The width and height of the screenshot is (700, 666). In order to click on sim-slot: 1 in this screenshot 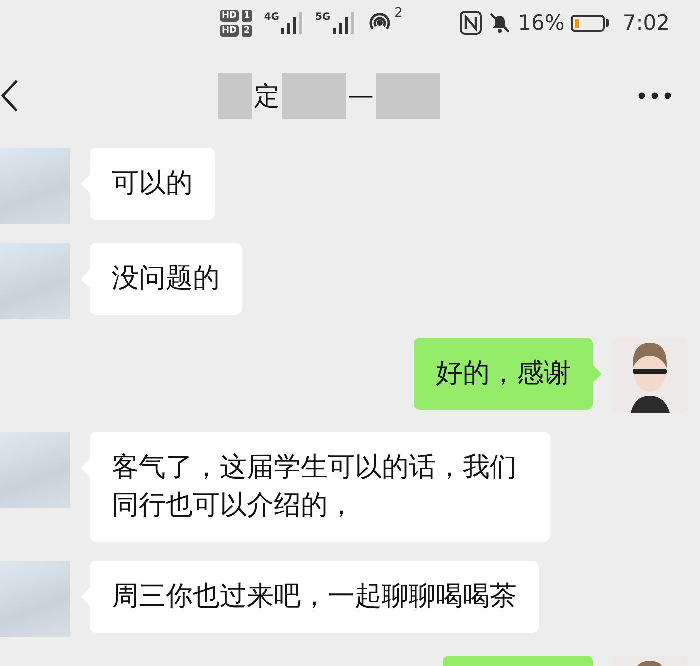, I will do `click(247, 16)`.